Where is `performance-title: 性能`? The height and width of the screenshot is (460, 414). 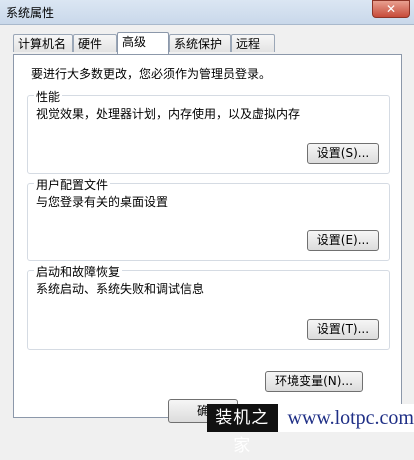 performance-title: 性能 is located at coordinates (48, 96).